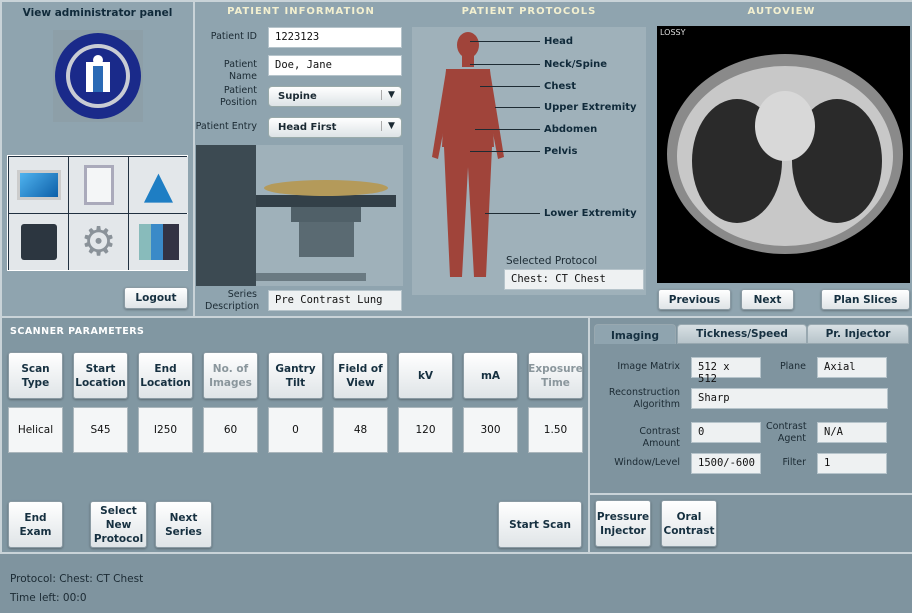 Image resolution: width=912 pixels, height=613 pixels. I want to click on start-scan-button: Start Scan, so click(540, 524).